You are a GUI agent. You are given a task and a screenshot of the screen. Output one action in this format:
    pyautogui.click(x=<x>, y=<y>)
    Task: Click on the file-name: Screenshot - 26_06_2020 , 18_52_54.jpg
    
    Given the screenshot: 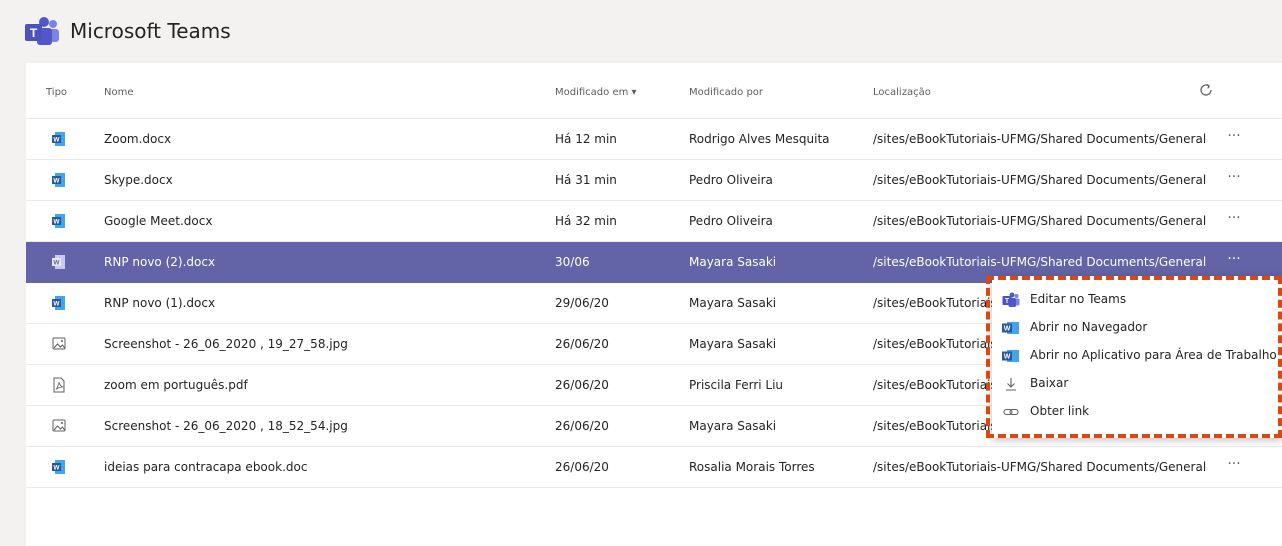 What is the action you would take?
    pyautogui.click(x=226, y=426)
    